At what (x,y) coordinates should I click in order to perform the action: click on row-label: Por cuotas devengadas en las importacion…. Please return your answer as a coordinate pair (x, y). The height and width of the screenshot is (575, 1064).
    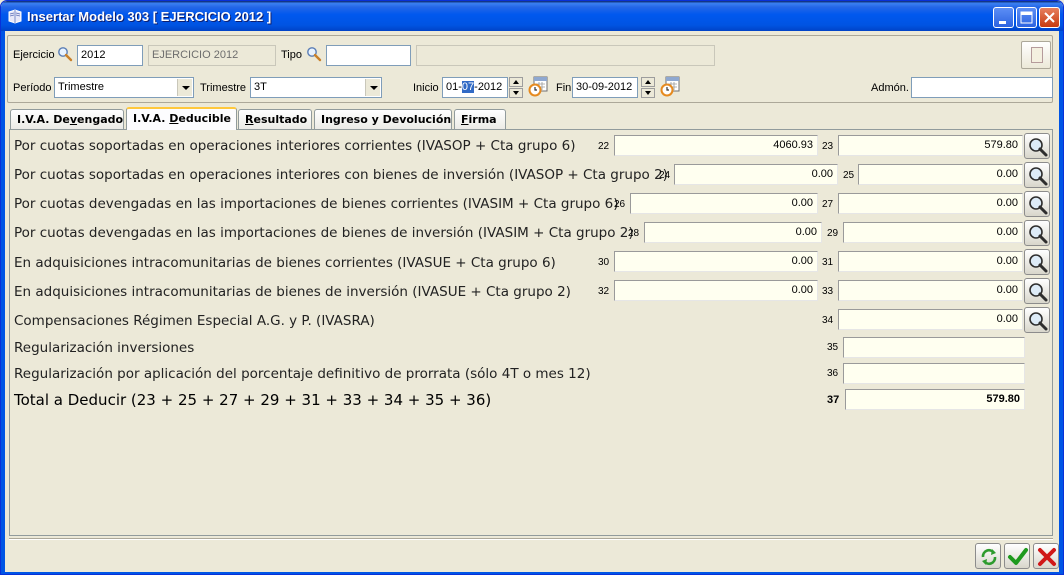
    Looking at the image, I should click on (316, 204).